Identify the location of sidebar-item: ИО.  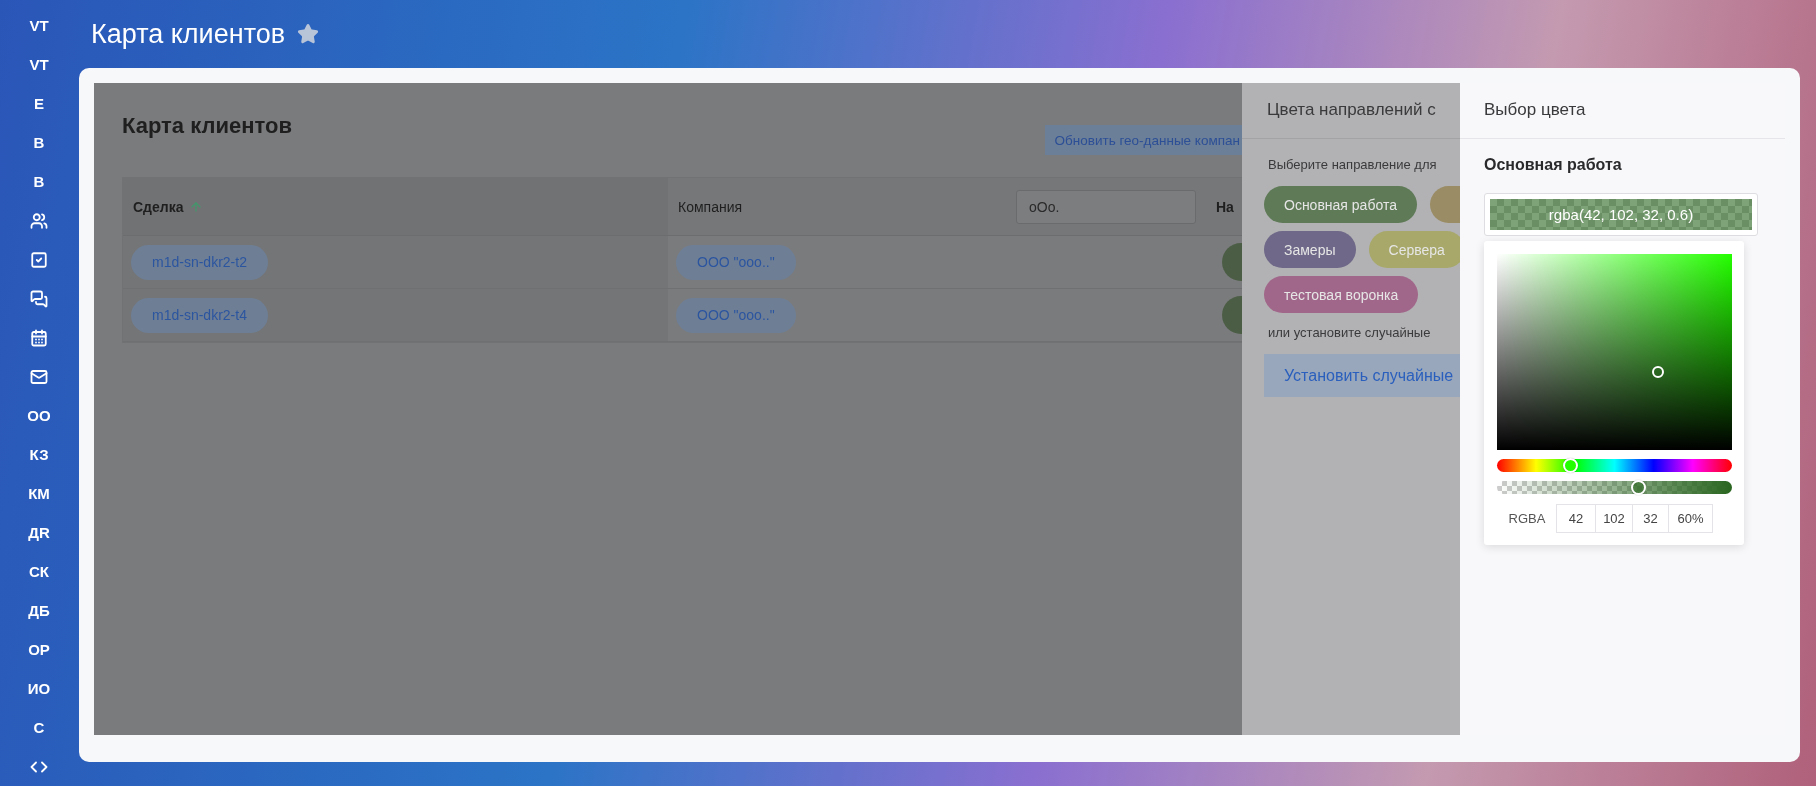
(39, 688).